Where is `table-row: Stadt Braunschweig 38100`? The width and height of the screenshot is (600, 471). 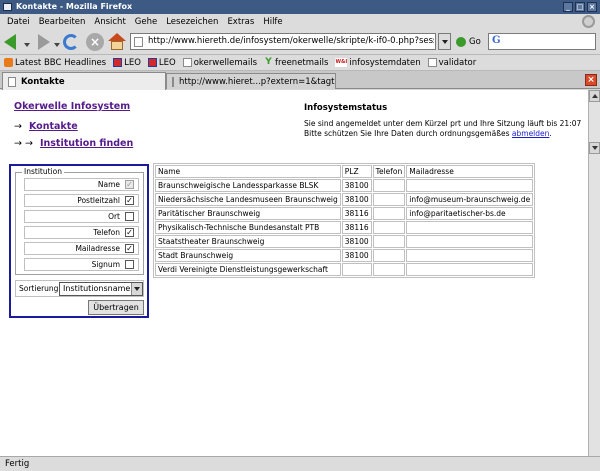 table-row: Stadt Braunschweig 38100 is located at coordinates (344, 255).